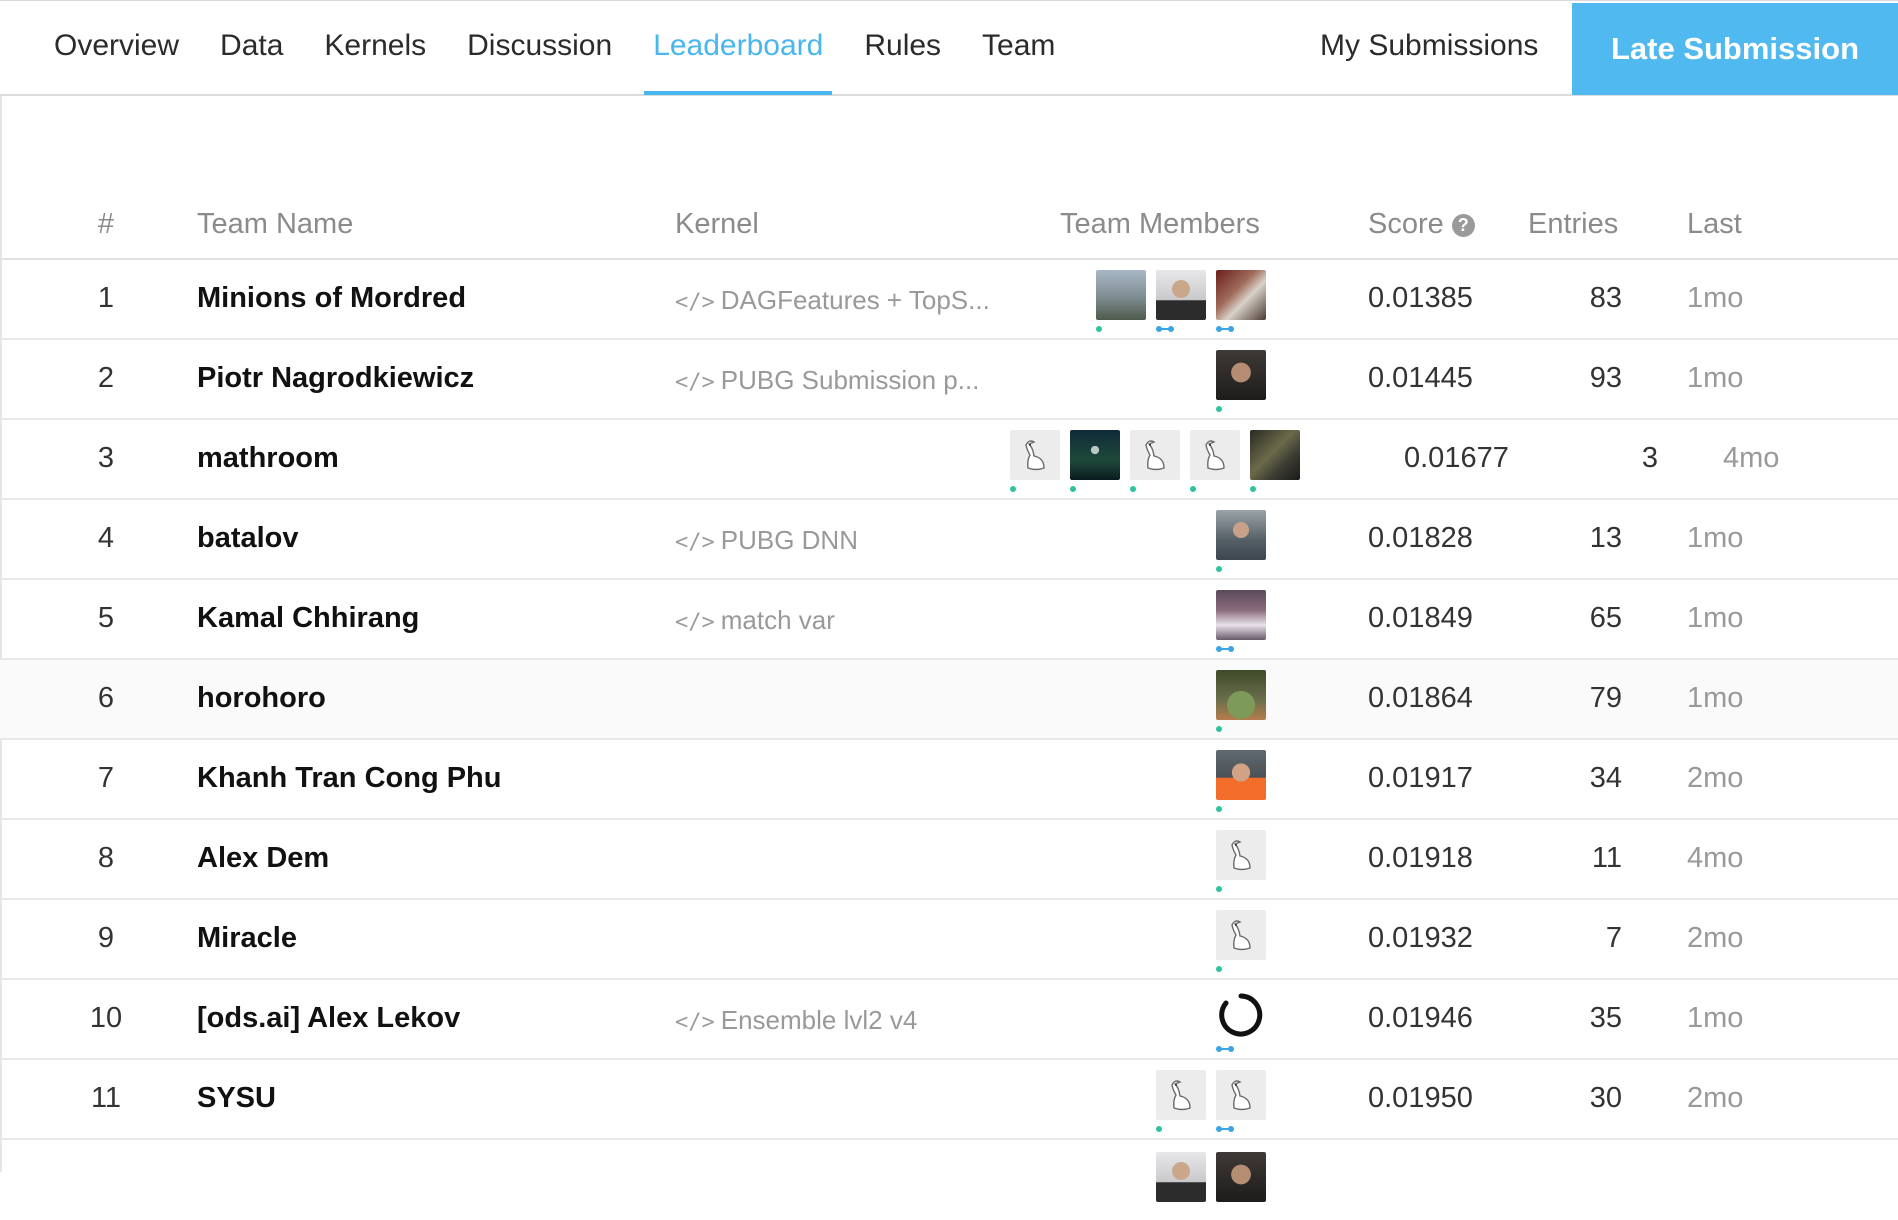  What do you see at coordinates (1420, 938) in the screenshot?
I see `score-cell: 0.01932` at bounding box center [1420, 938].